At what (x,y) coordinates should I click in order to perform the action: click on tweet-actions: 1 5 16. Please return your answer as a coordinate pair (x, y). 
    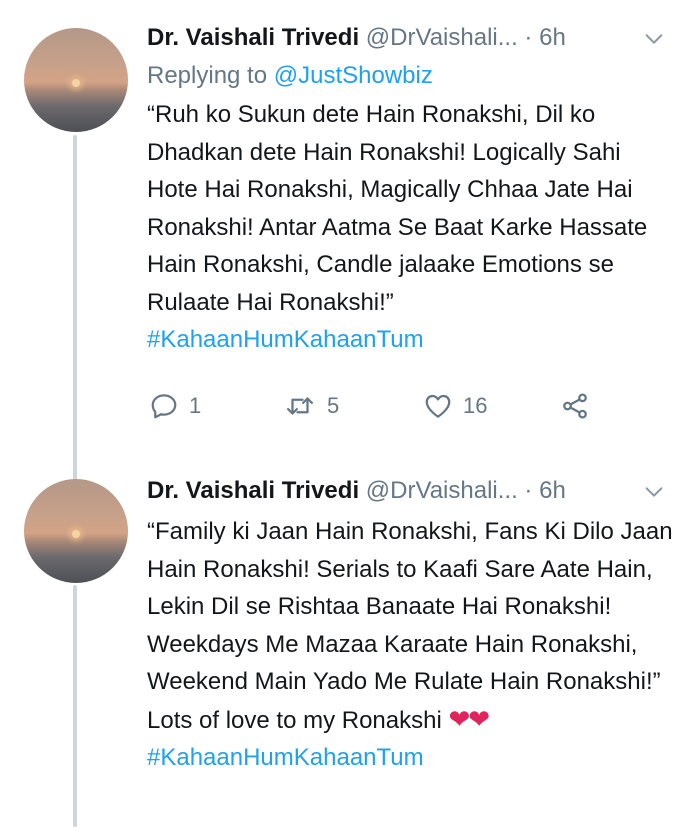
    Looking at the image, I should click on (412, 411).